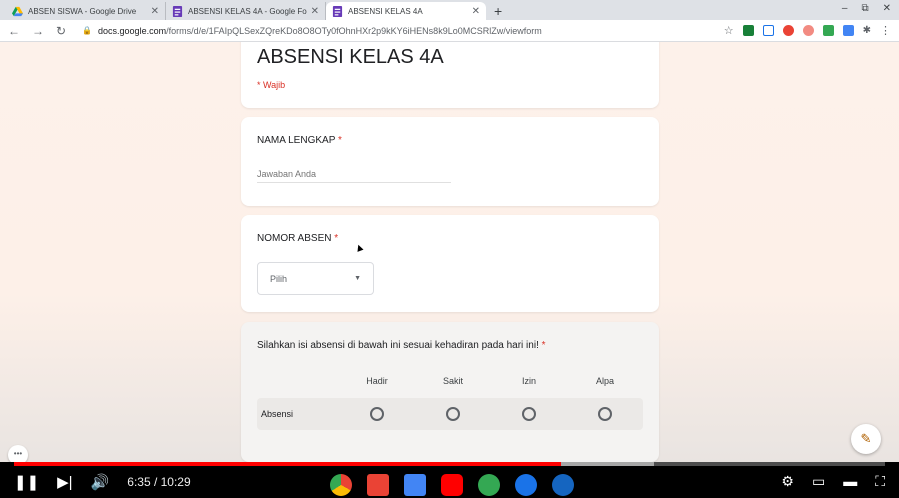 Image resolution: width=899 pixels, height=498 pixels. I want to click on video-time: 6:35 / 10:29, so click(159, 482).